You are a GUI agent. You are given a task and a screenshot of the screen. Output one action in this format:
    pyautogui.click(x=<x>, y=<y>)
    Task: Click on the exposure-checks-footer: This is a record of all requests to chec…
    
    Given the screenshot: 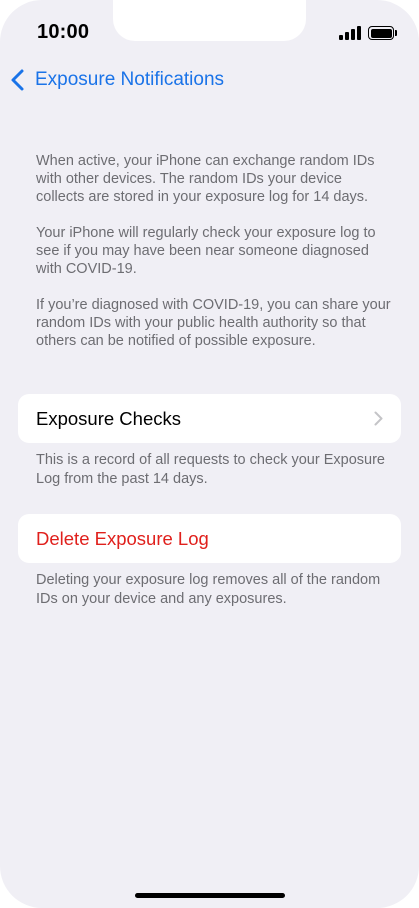 What is the action you would take?
    pyautogui.click(x=210, y=469)
    